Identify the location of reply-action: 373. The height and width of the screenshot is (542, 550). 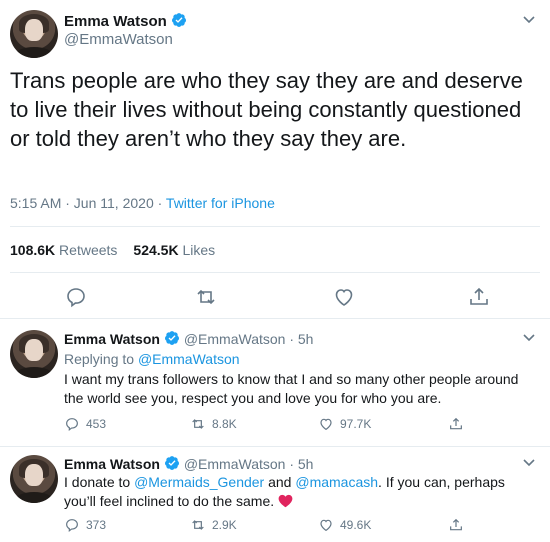
(85, 525).